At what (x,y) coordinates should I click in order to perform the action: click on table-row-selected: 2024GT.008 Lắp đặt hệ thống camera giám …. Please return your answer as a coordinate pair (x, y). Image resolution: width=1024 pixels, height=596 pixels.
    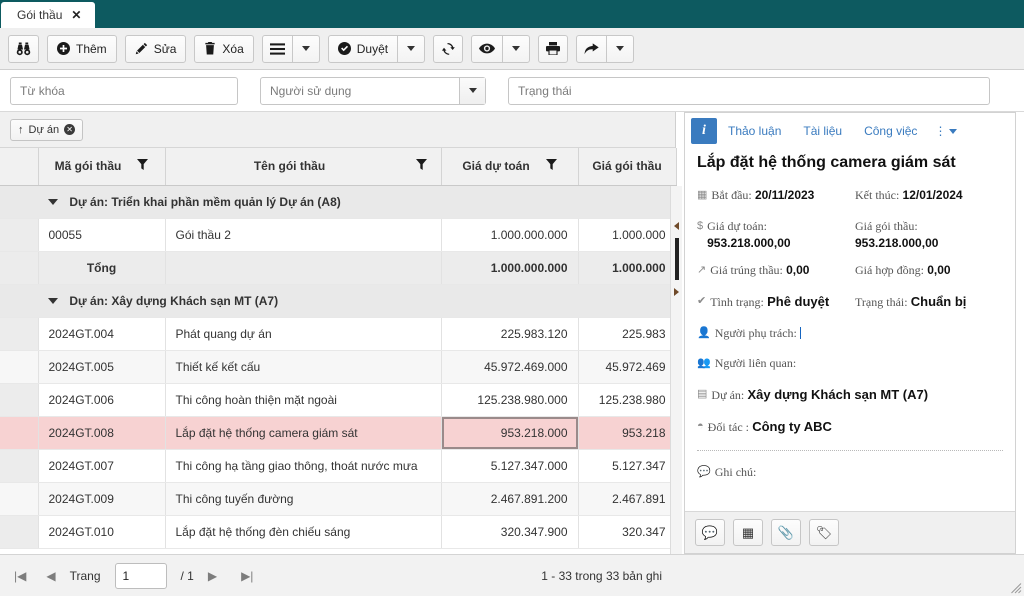
    Looking at the image, I should click on (338, 433).